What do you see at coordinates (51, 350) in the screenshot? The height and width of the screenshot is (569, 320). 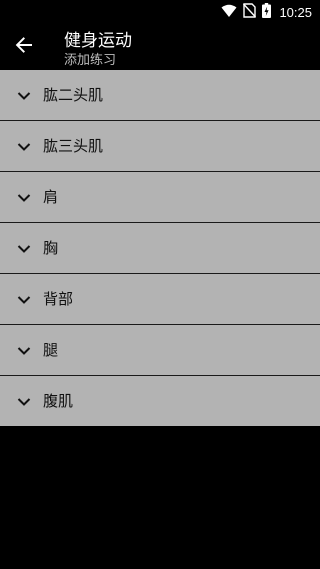 I see `category-label: 腿` at bounding box center [51, 350].